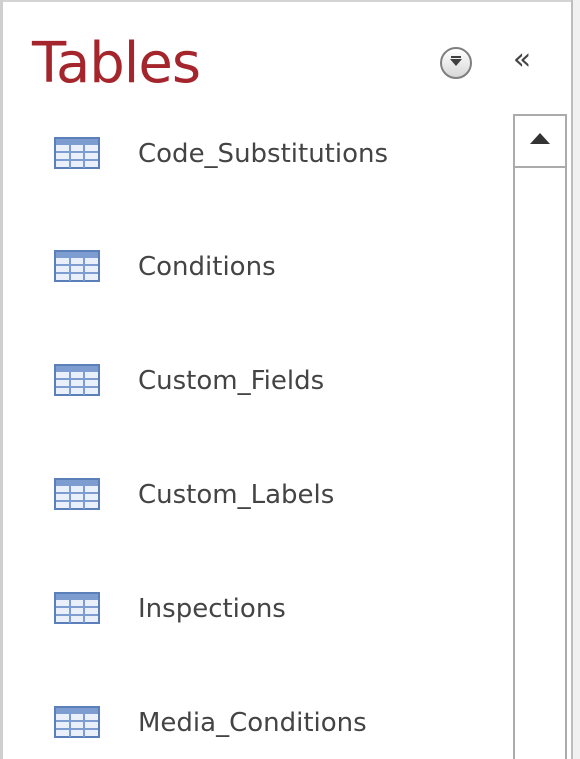 The width and height of the screenshot is (580, 759). Describe the element at coordinates (236, 495) in the screenshot. I see `list-item-label: Custom_Labels` at that location.